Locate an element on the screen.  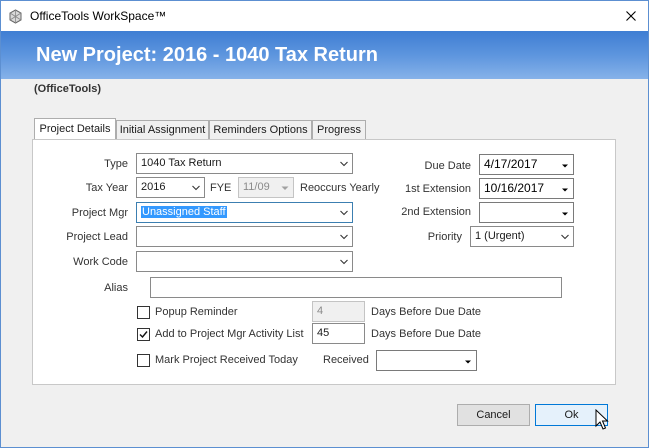
fye-label: FYE is located at coordinates (221, 188).